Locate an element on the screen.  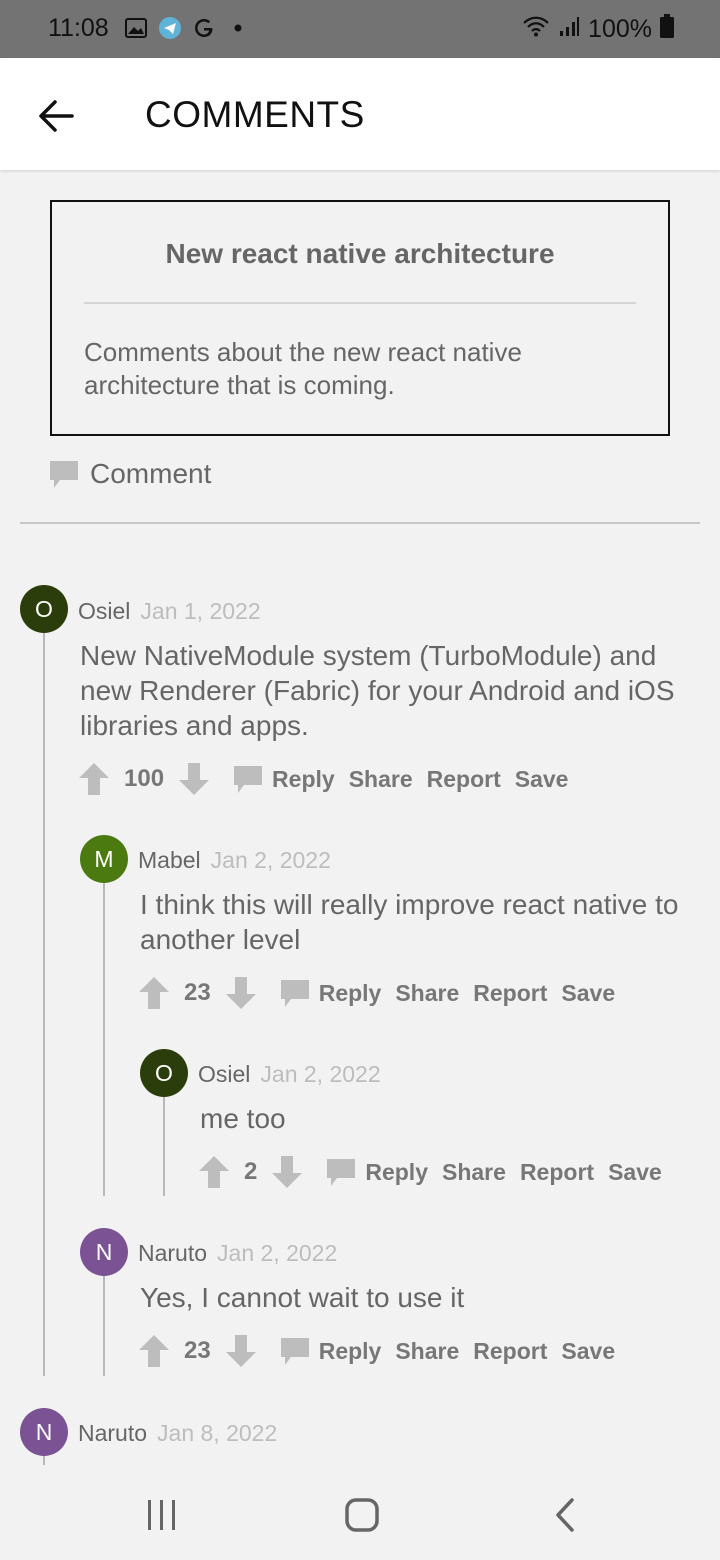
add-comment-button: Comment is located at coordinates (129, 474).